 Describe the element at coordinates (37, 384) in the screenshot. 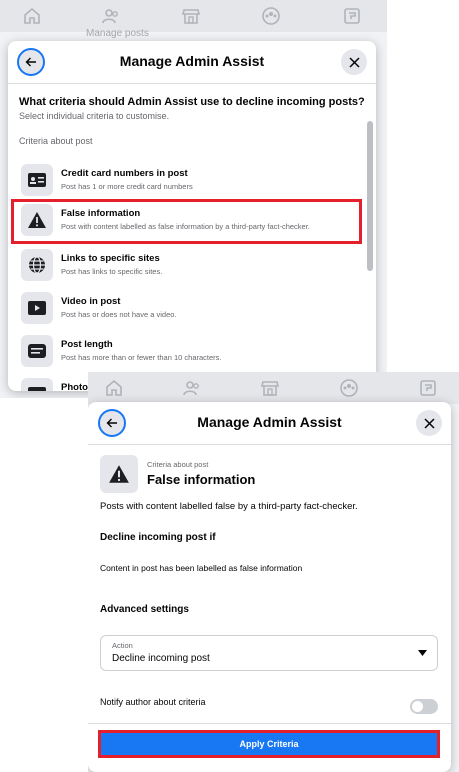

I see `photo-icon` at that location.